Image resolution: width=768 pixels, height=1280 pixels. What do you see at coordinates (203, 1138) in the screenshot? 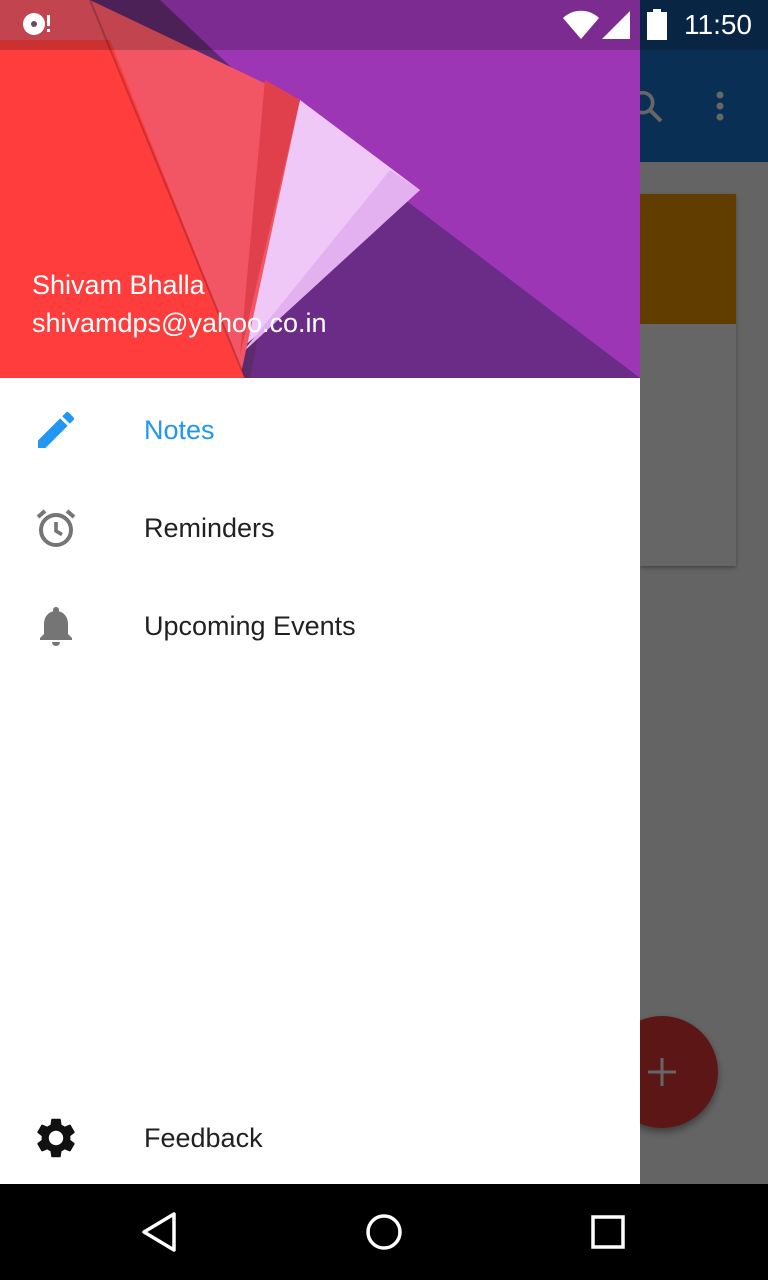
I see `drawer-item-label: Feedback` at bounding box center [203, 1138].